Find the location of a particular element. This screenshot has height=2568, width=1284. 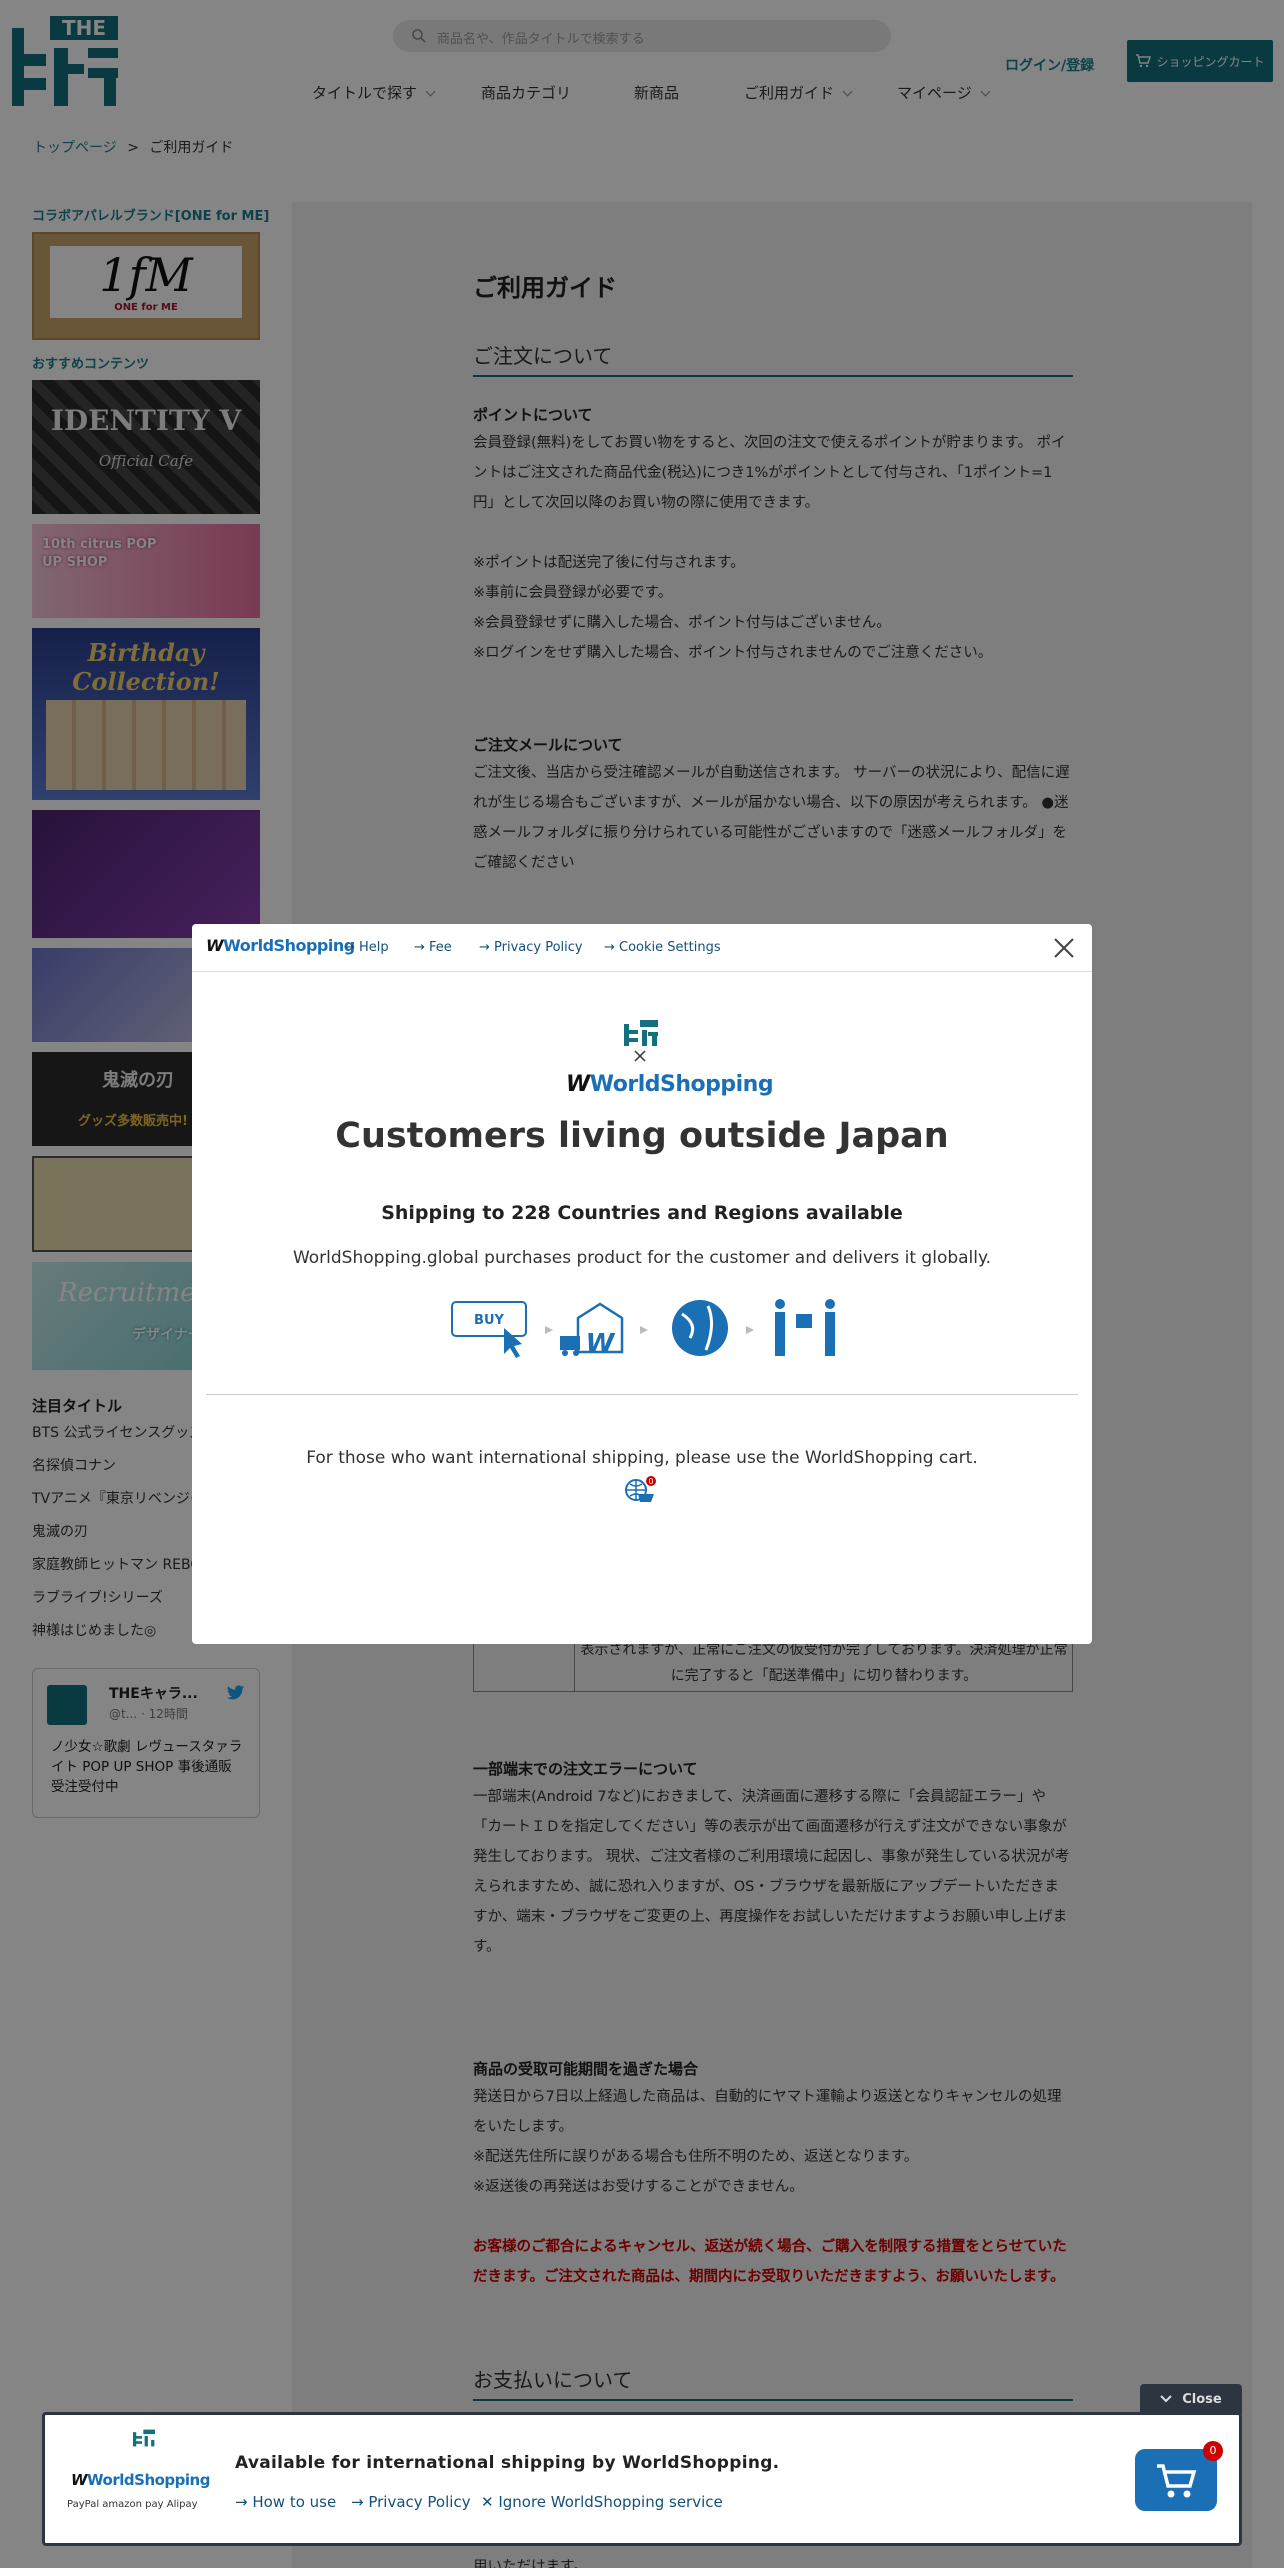

cart-count: 0 is located at coordinates (650, 1481).